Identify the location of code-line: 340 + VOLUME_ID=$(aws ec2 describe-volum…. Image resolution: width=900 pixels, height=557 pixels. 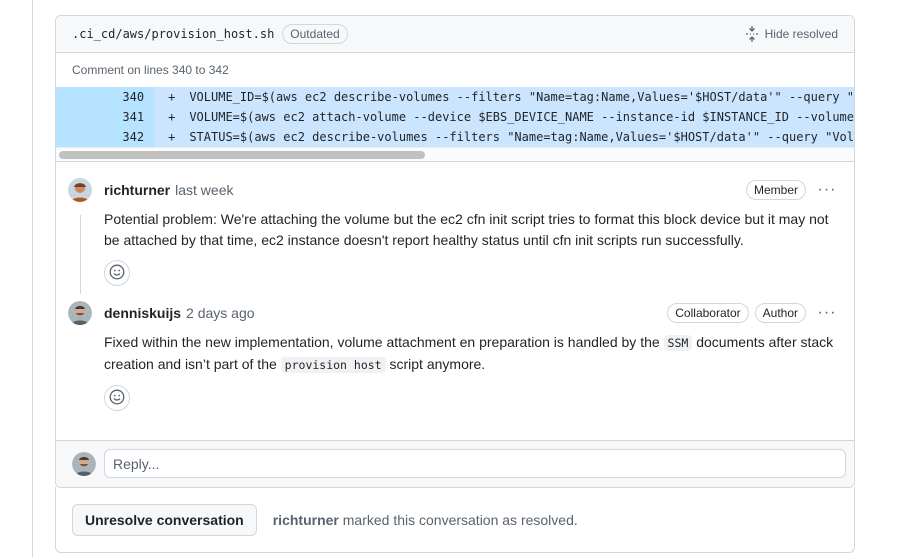
(455, 97).